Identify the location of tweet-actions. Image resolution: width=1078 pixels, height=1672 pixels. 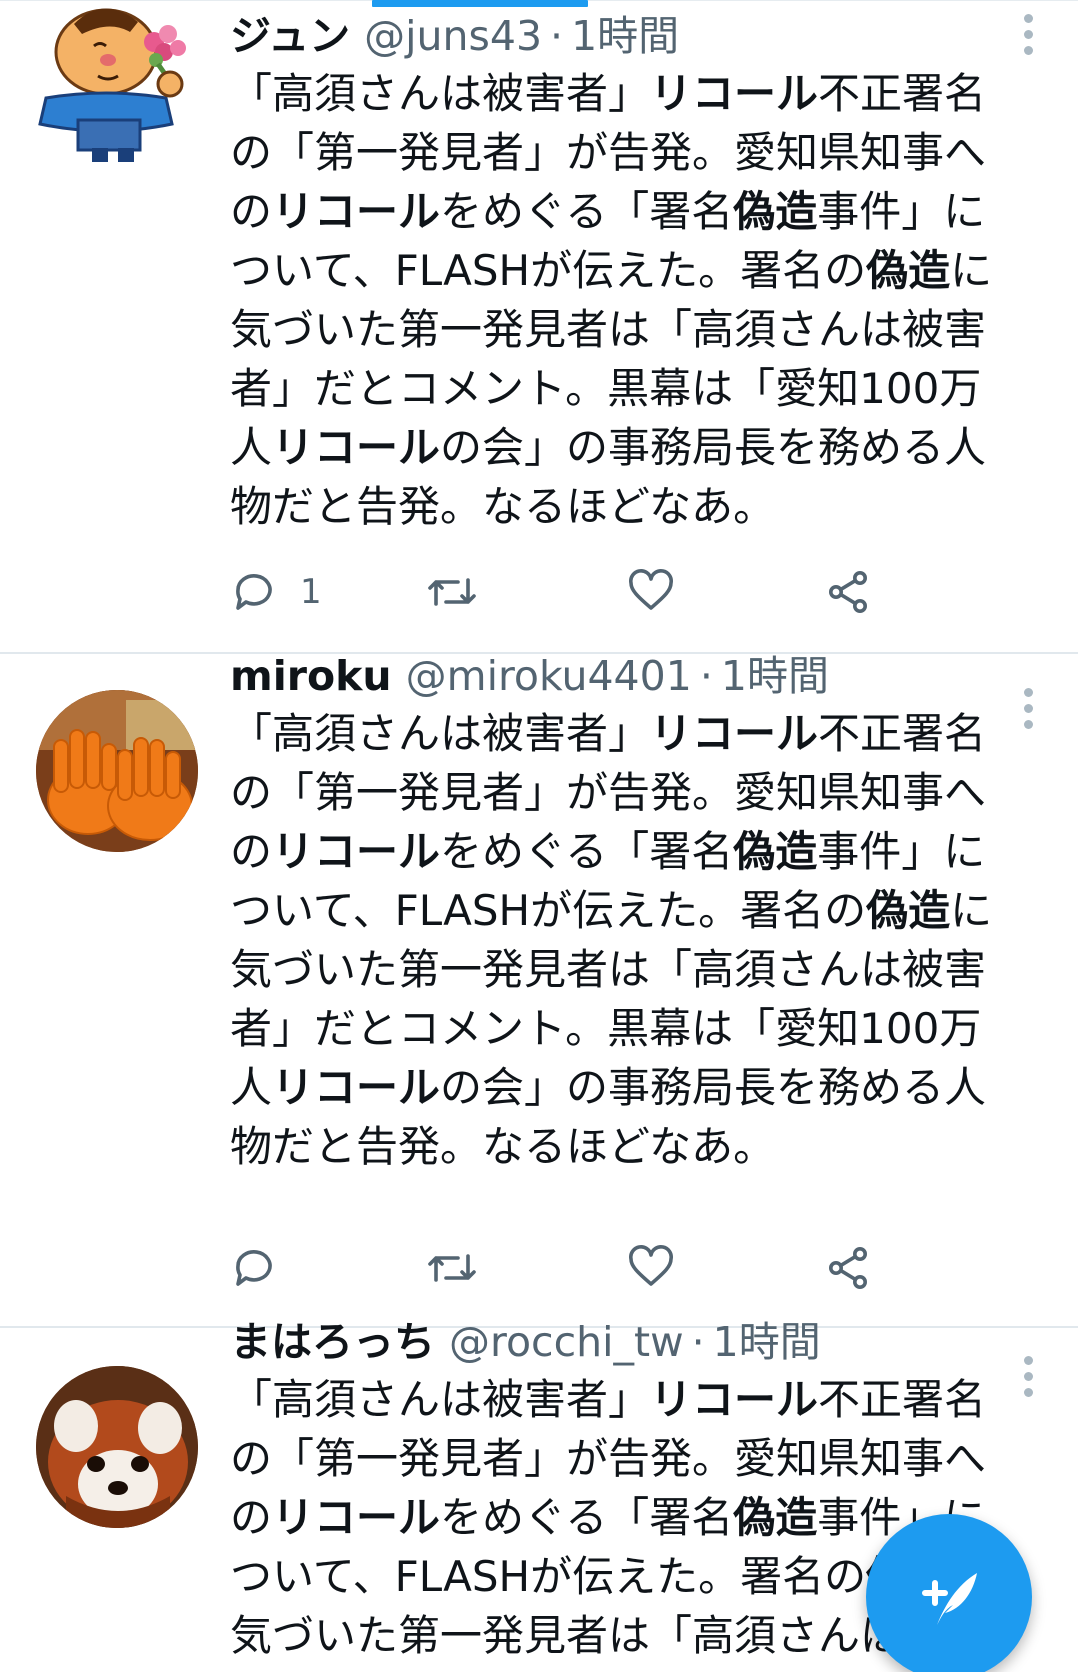
(590, 1268).